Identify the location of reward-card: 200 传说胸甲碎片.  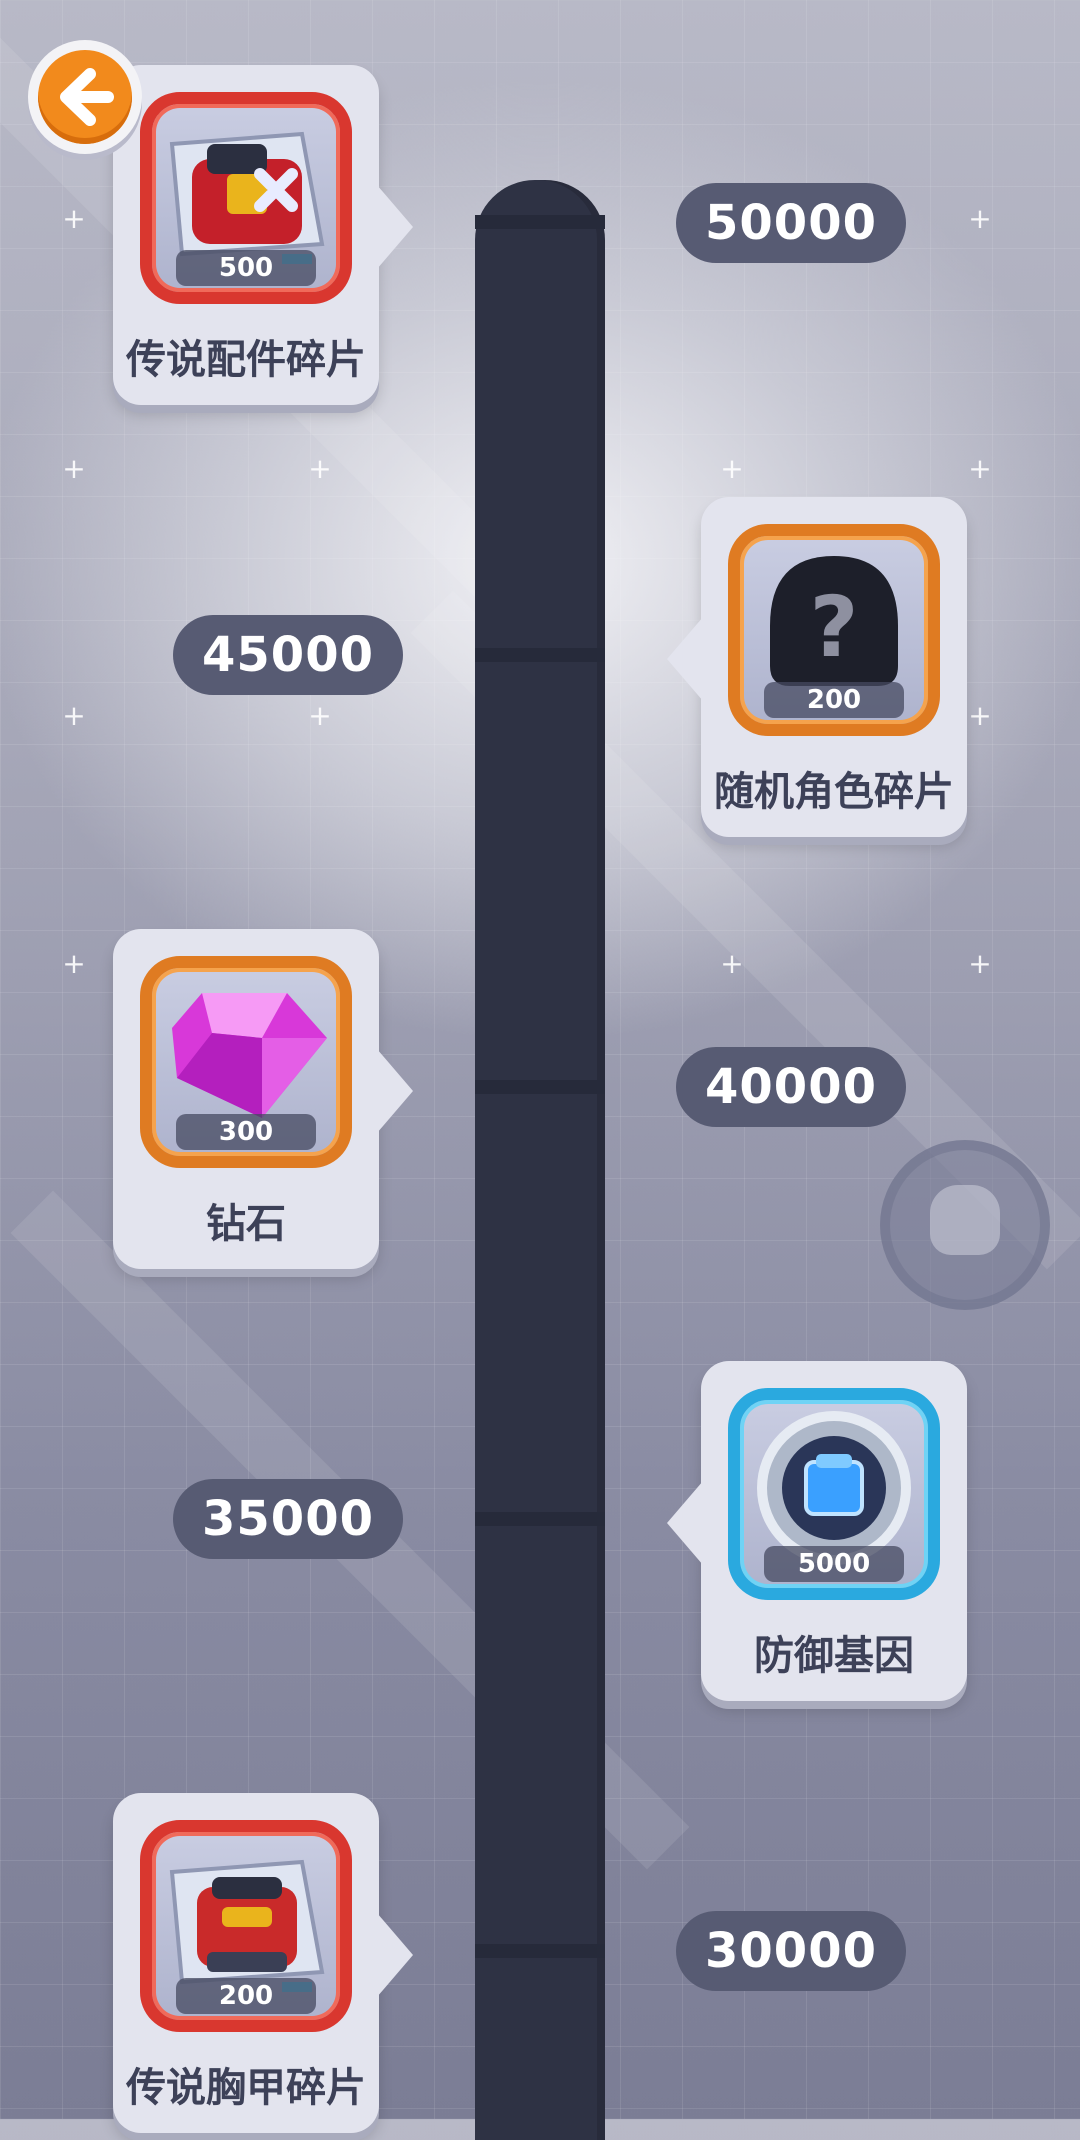
(263, 1963).